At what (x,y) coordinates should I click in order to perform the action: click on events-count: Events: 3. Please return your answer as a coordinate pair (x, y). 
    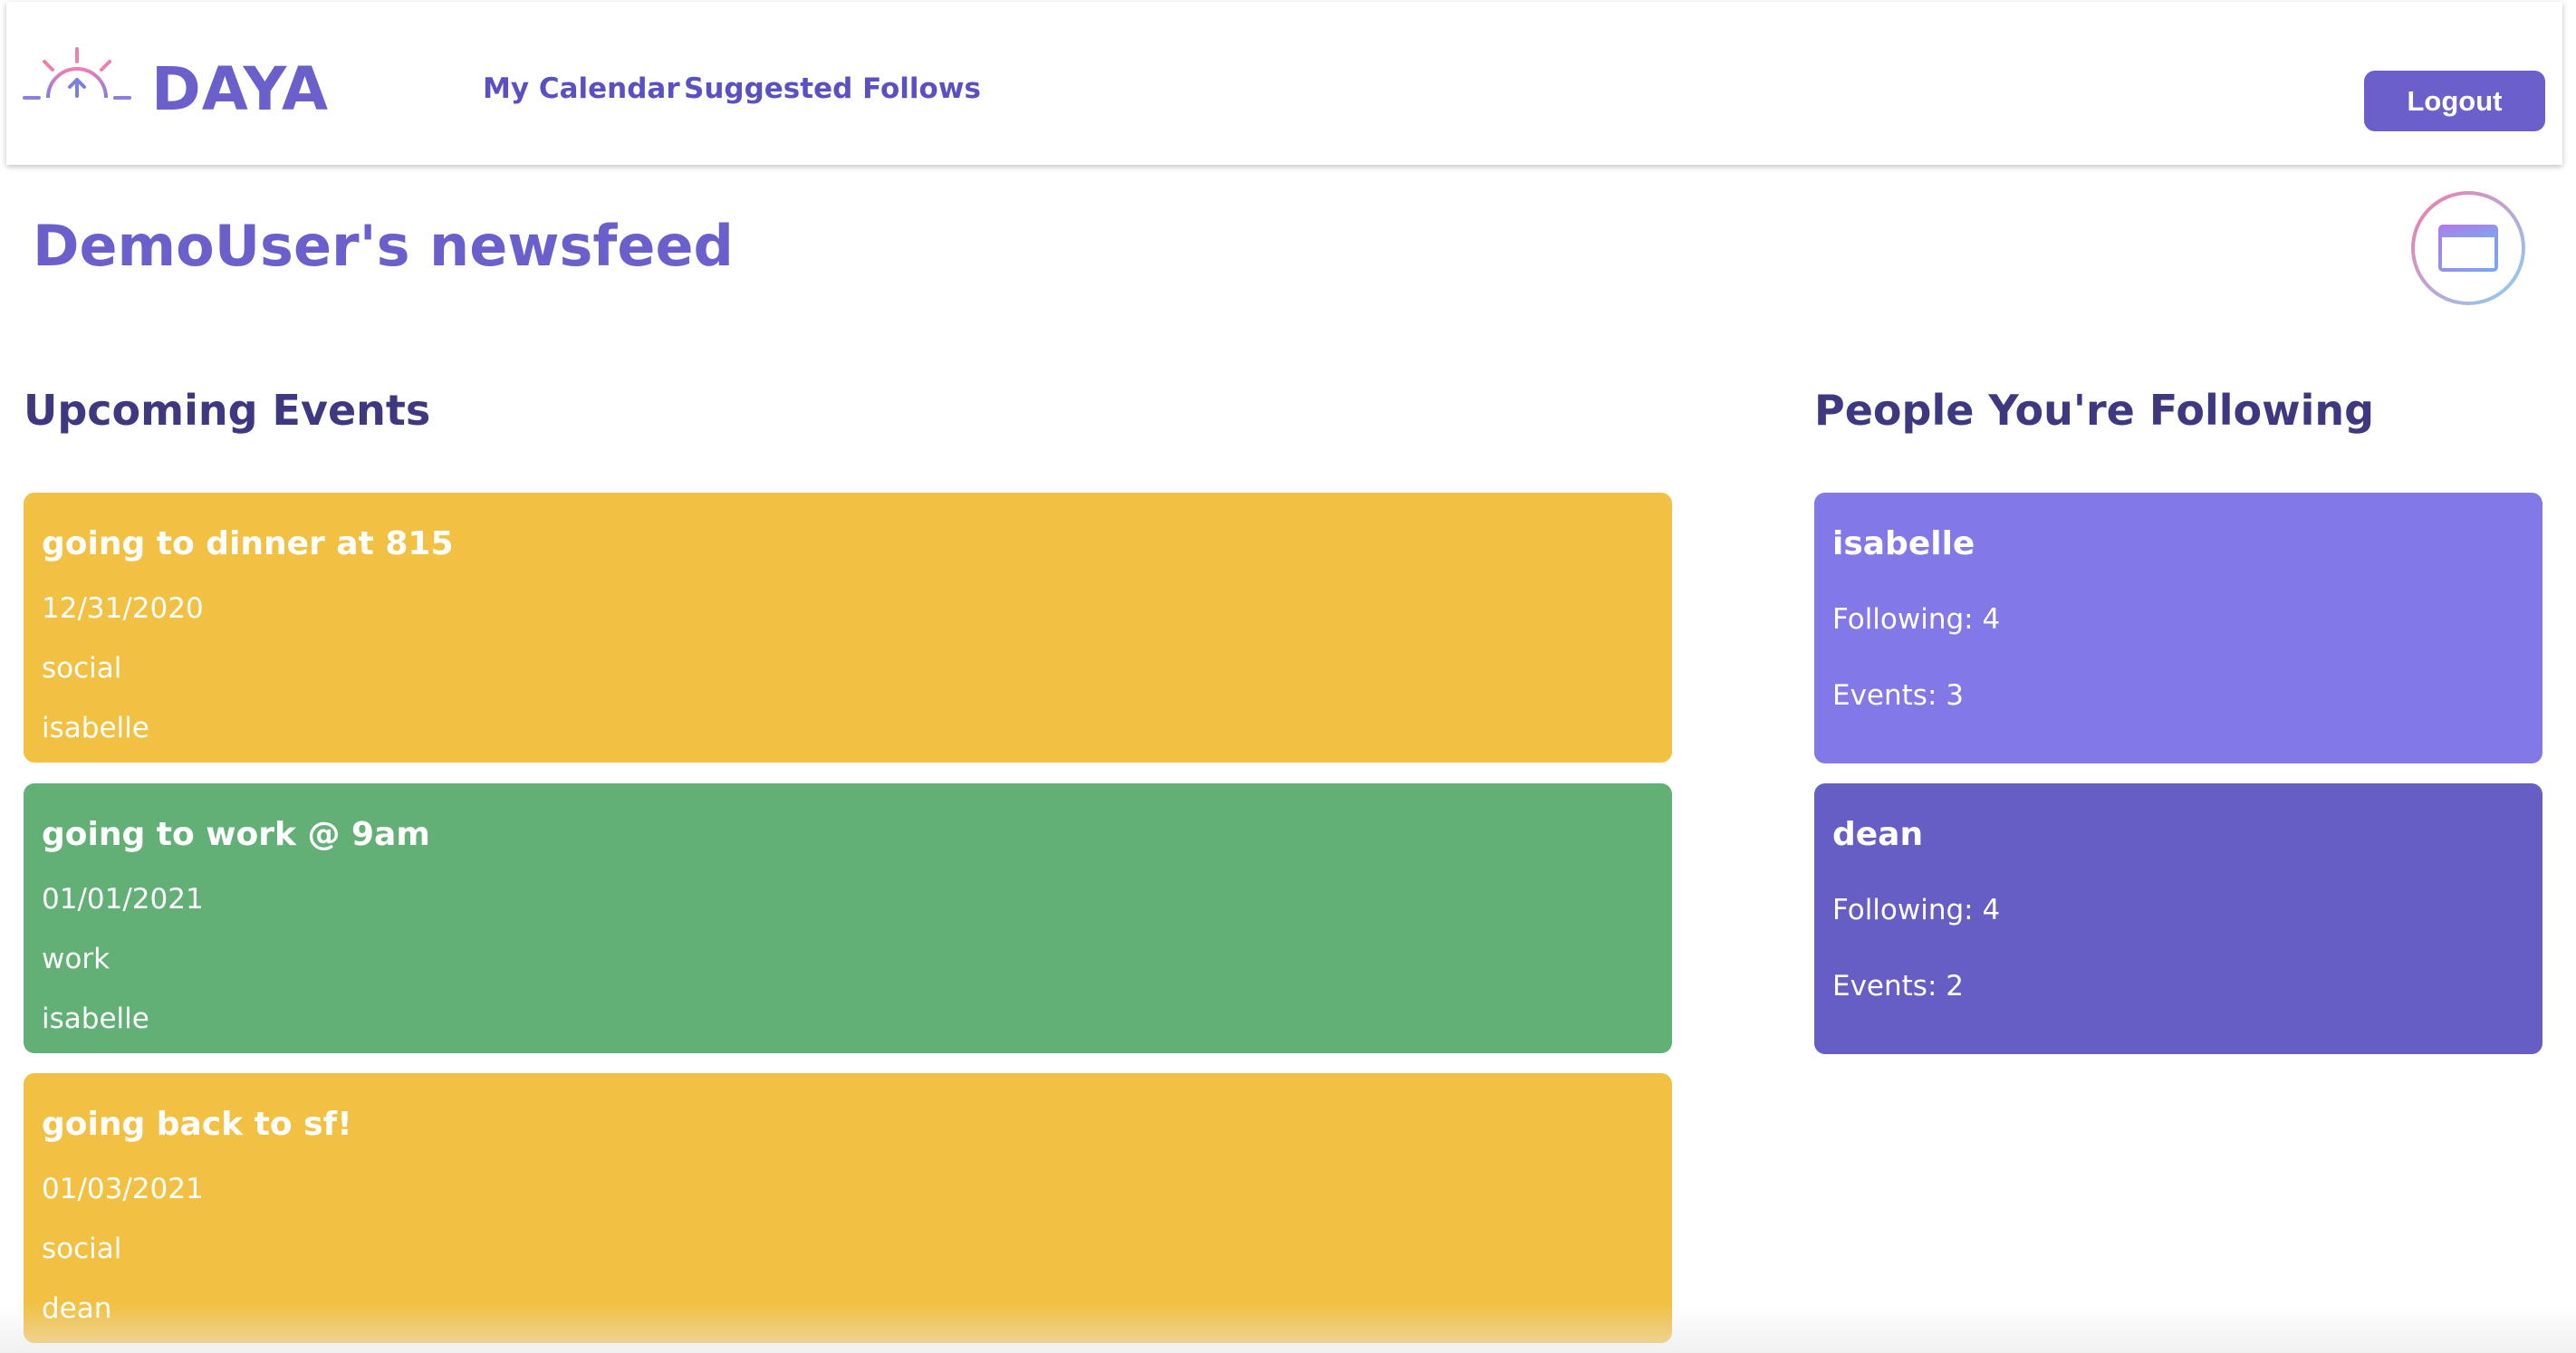
    Looking at the image, I should click on (1898, 695).